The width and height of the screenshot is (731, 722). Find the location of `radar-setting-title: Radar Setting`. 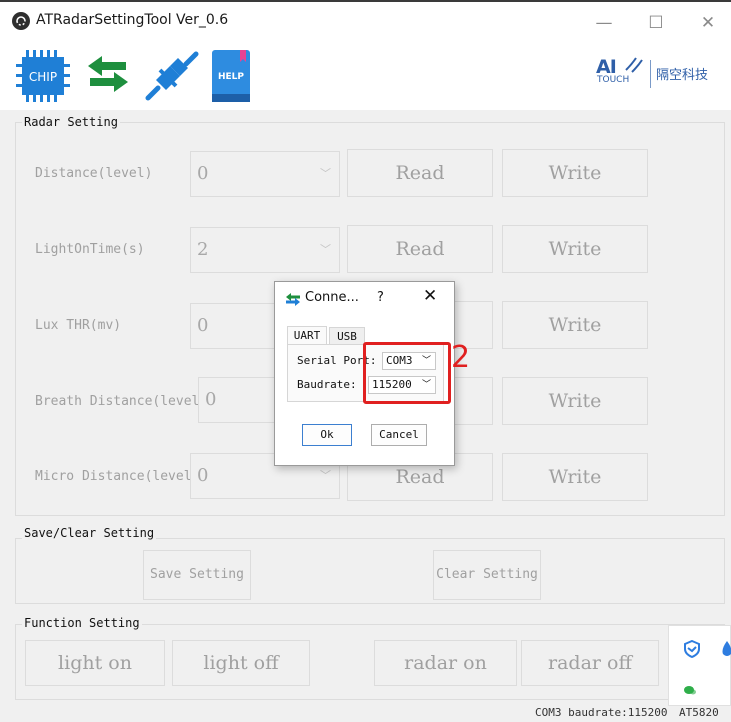

radar-setting-title: Radar Setting is located at coordinates (71, 122).